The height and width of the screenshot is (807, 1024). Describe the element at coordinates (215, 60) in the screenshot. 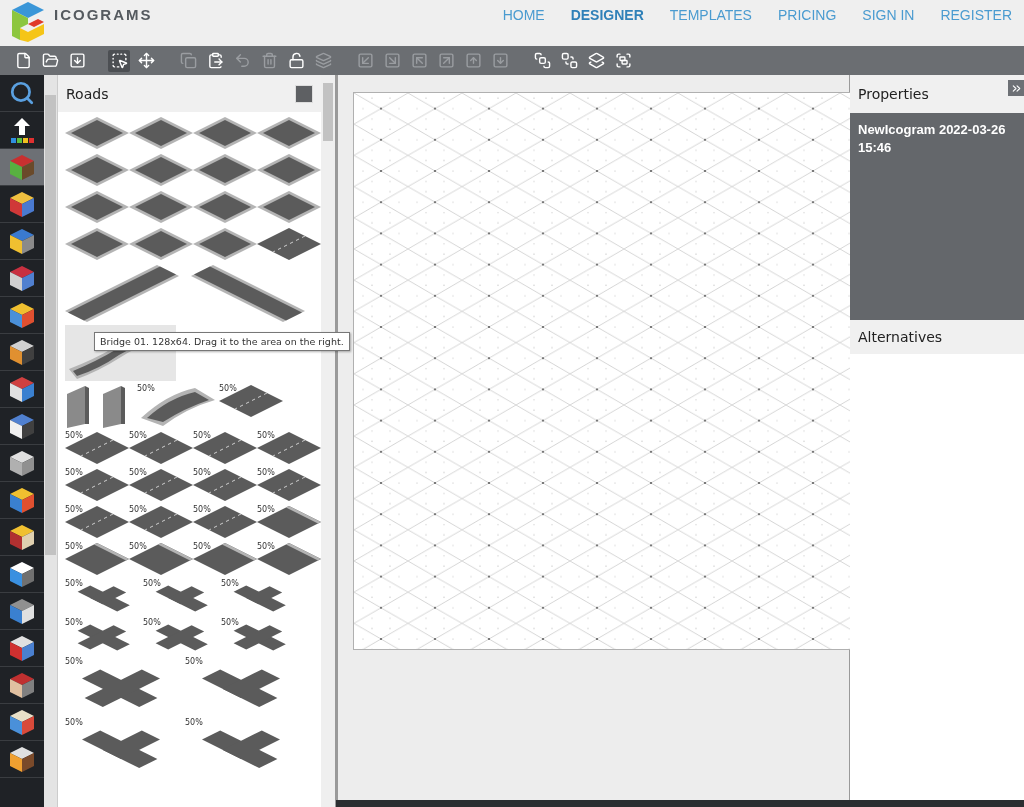

I see `paste-icon` at that location.